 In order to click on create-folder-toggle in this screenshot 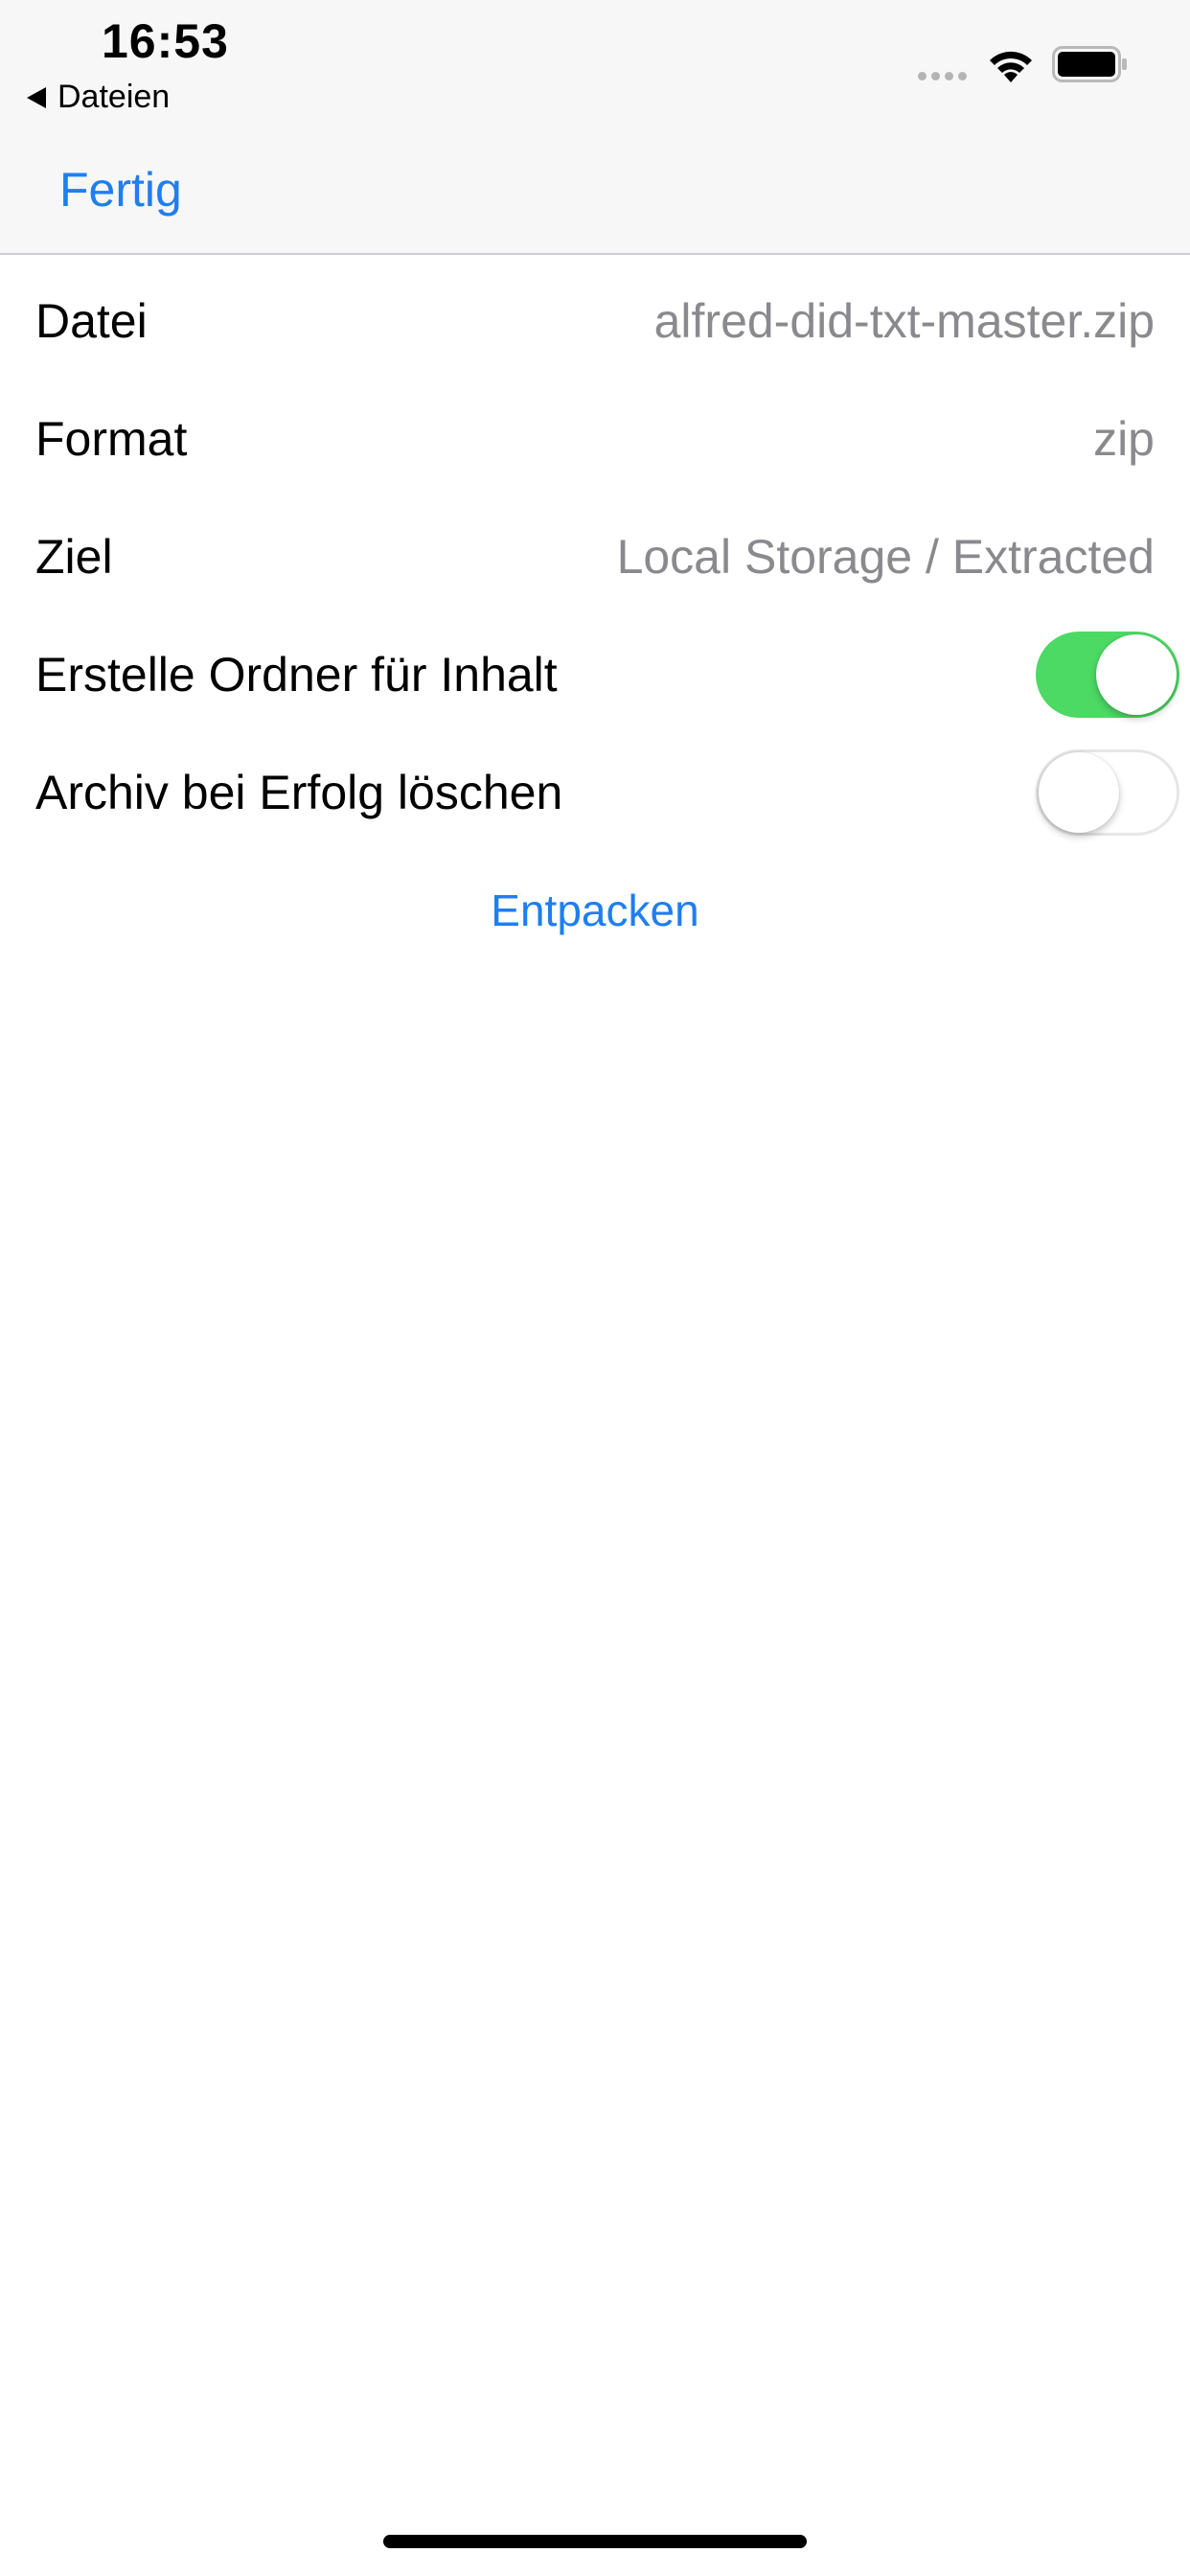, I will do `click(1107, 674)`.